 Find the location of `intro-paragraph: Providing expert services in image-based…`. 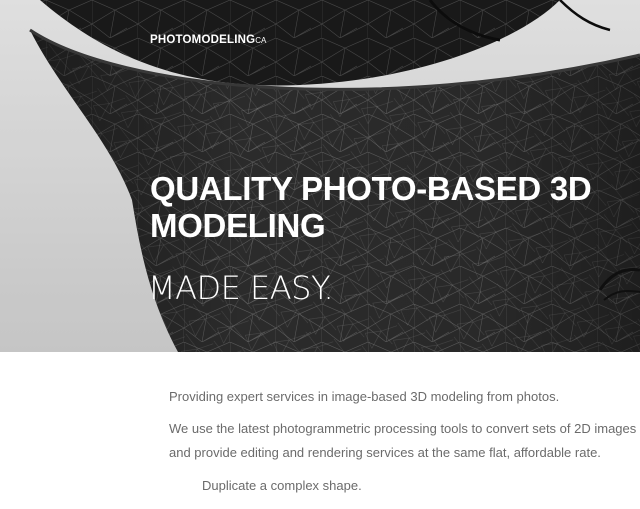

intro-paragraph: Providing expert services in image-based… is located at coordinates (364, 396).